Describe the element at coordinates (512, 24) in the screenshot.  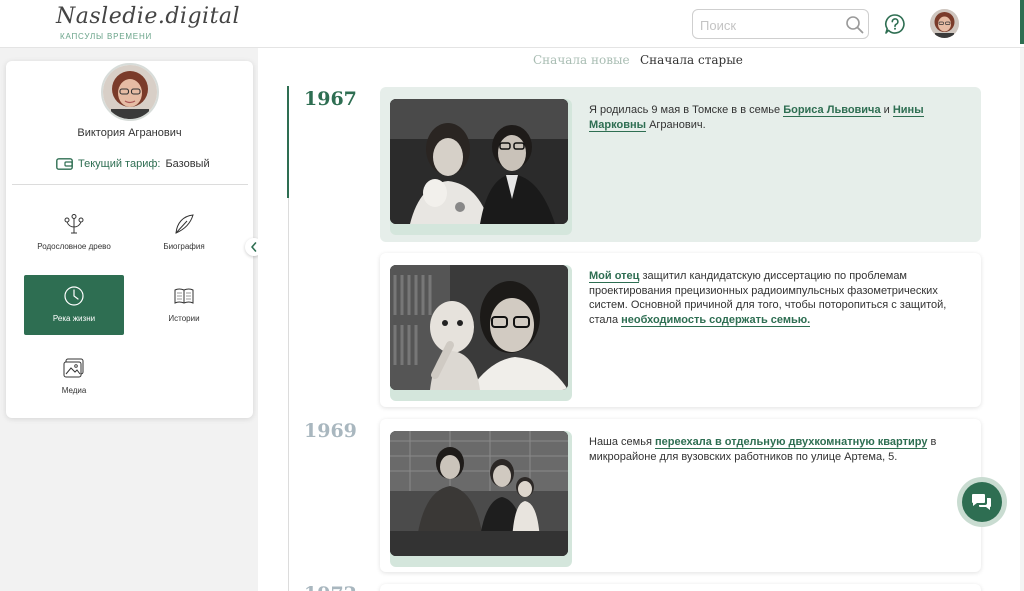
I see `top-header: Nasledie.digital капсулы времени` at that location.